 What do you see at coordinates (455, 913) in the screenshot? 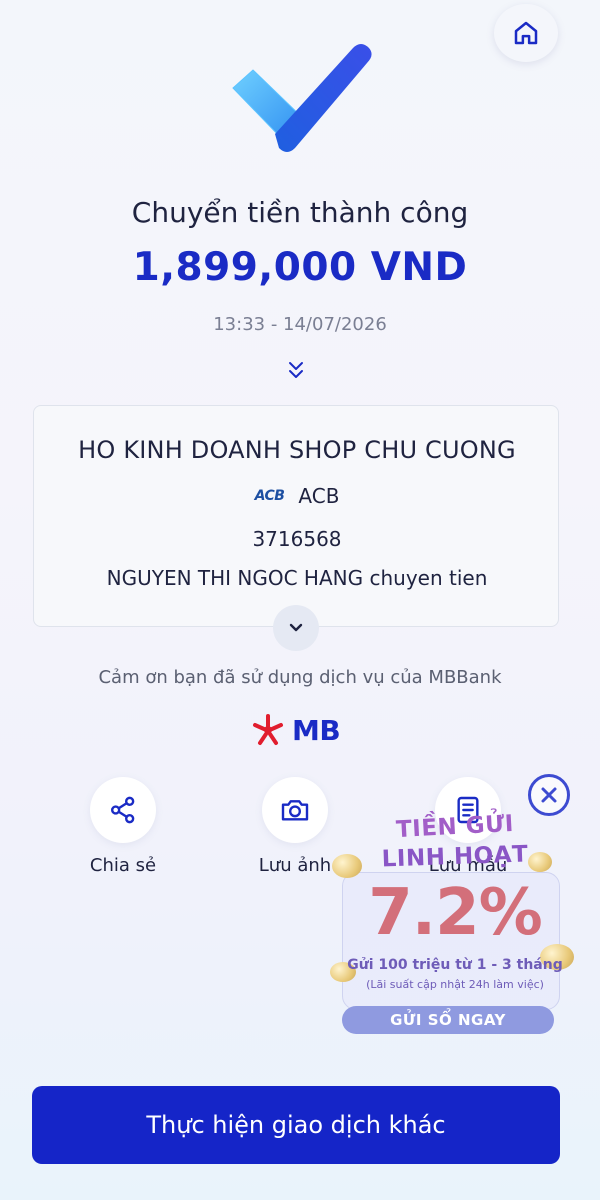
I see `promo-rate: 7.2%` at bounding box center [455, 913].